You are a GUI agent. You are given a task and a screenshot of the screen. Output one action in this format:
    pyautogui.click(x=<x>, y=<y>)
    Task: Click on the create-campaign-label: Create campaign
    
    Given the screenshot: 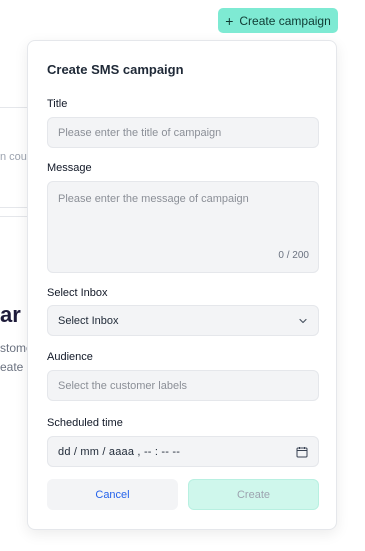 What is the action you would take?
    pyautogui.click(x=285, y=20)
    